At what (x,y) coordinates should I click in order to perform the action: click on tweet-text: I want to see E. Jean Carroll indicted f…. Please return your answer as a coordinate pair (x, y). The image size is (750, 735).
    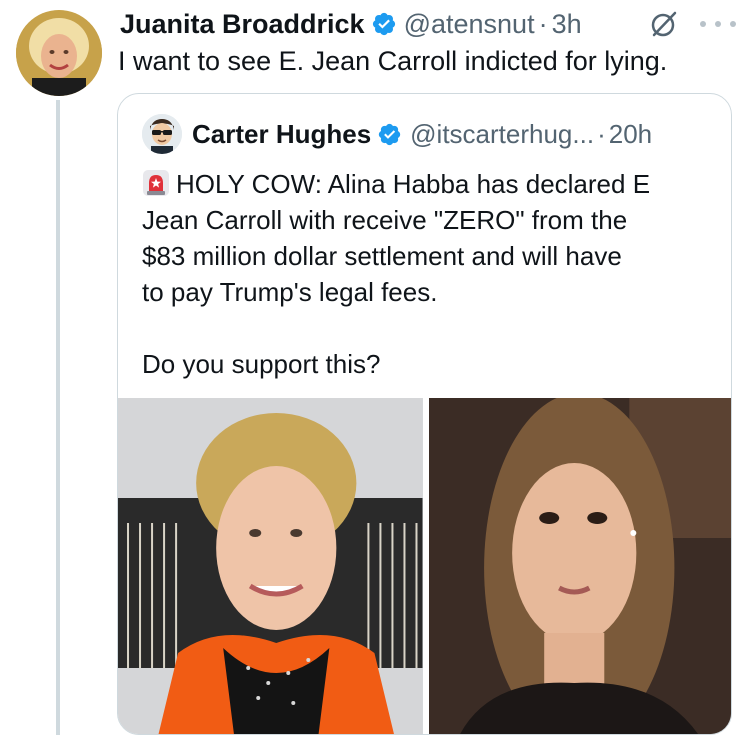
    Looking at the image, I should click on (393, 61).